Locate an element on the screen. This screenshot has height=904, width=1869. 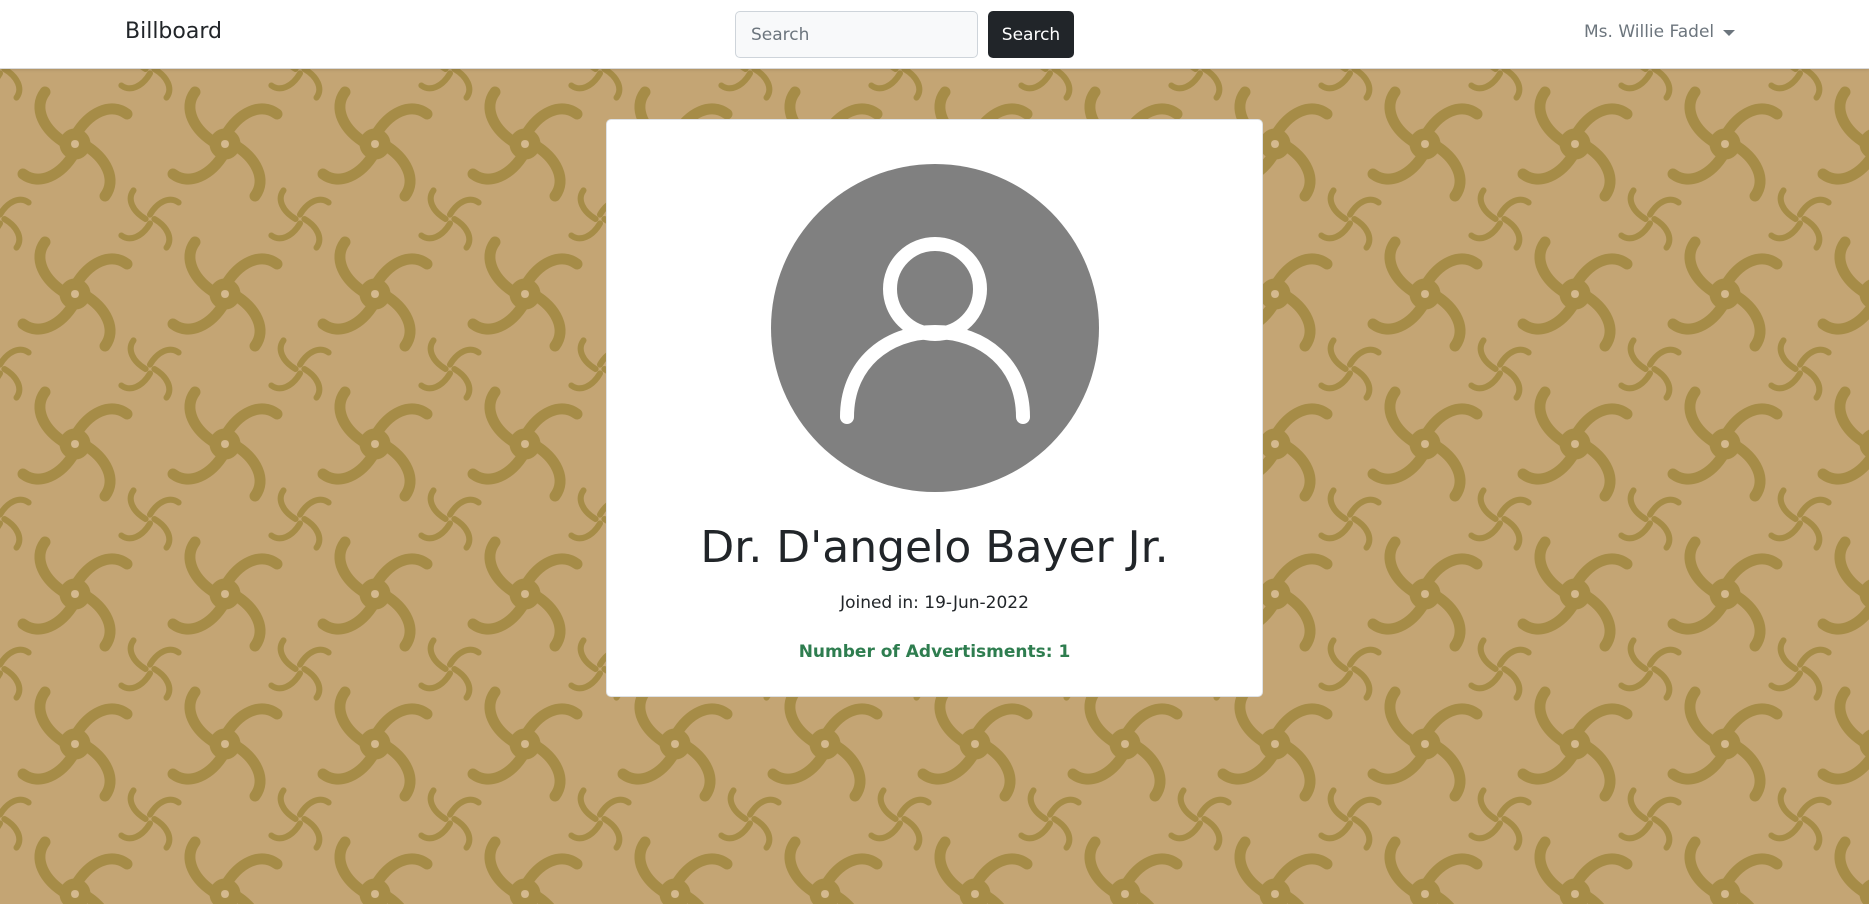
search-input is located at coordinates (856, 34).